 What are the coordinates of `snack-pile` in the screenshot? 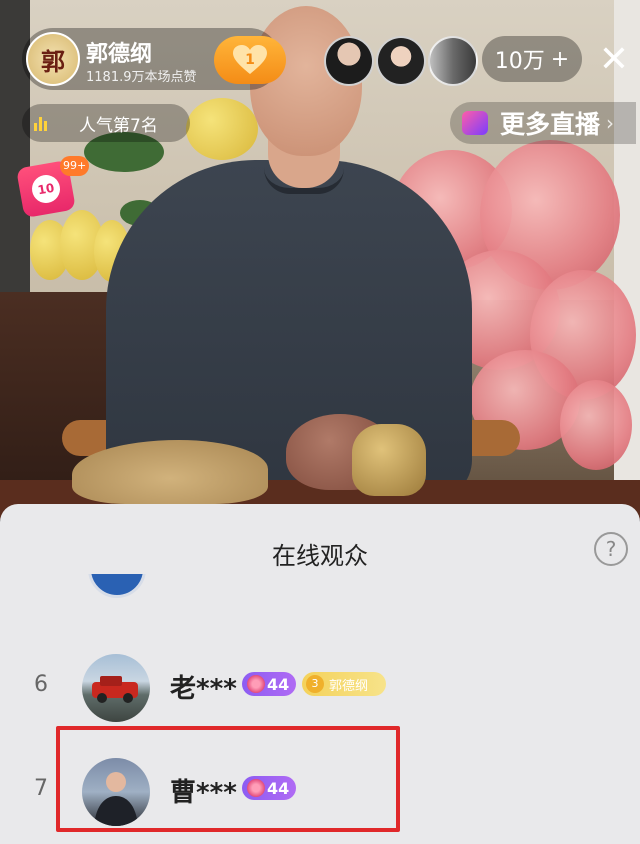 It's located at (170, 472).